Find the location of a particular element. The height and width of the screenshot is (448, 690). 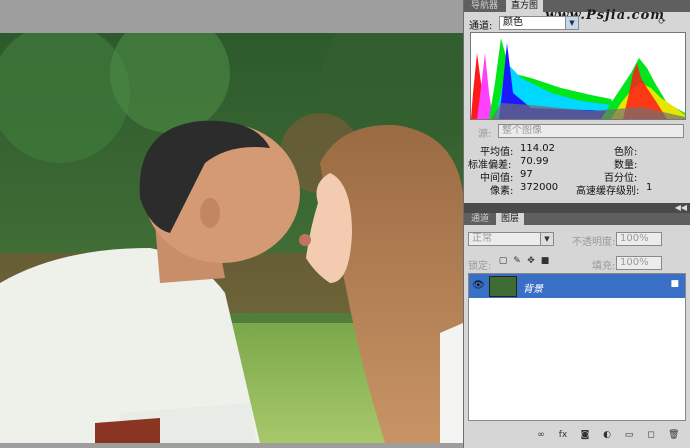

layers-tabbar: 通道 图层 is located at coordinates (577, 219).